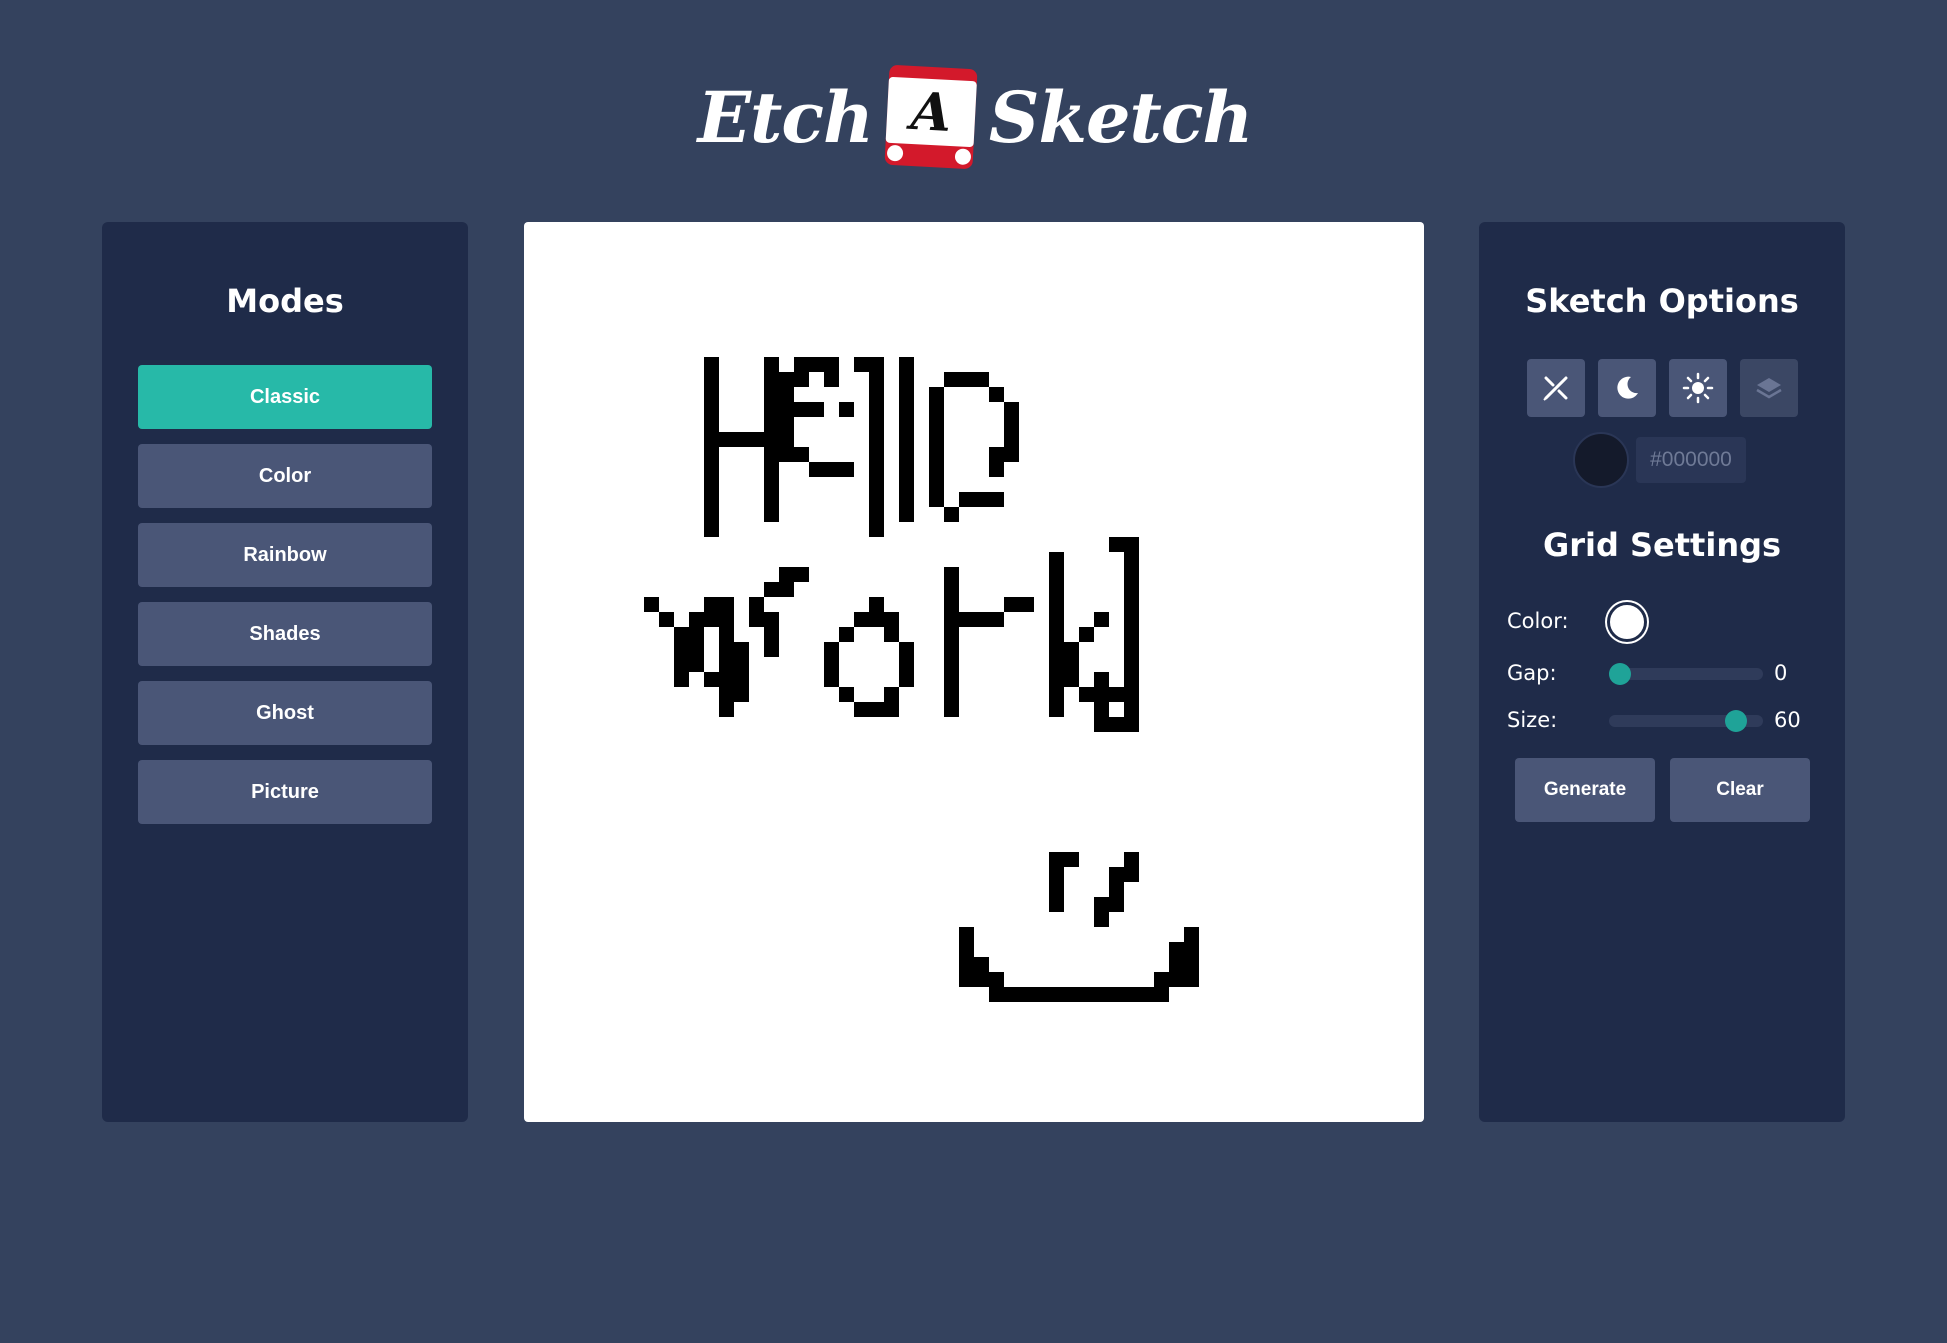 This screenshot has height=1343, width=1947. What do you see at coordinates (285, 397) in the screenshot?
I see `mode-classic-button: Classic` at bounding box center [285, 397].